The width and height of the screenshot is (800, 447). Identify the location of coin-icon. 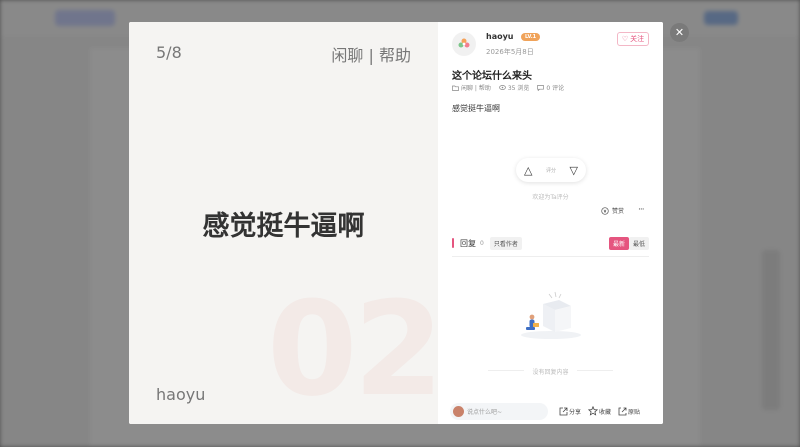
(605, 210).